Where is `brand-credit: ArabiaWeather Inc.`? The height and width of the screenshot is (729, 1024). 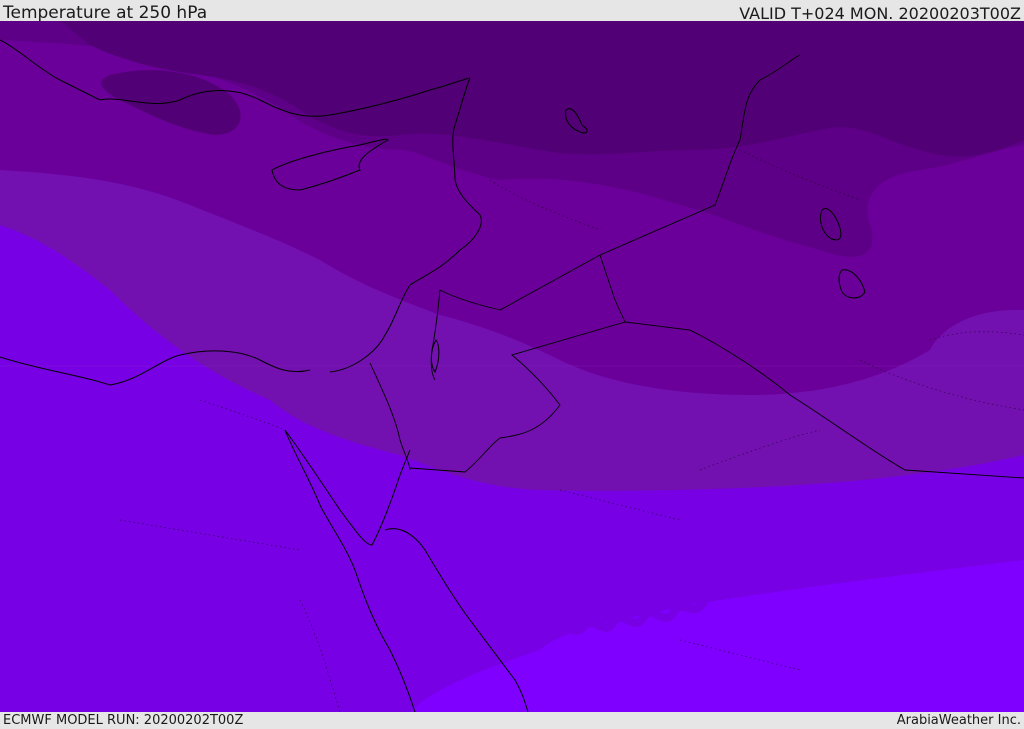 brand-credit: ArabiaWeather Inc. is located at coordinates (958, 720).